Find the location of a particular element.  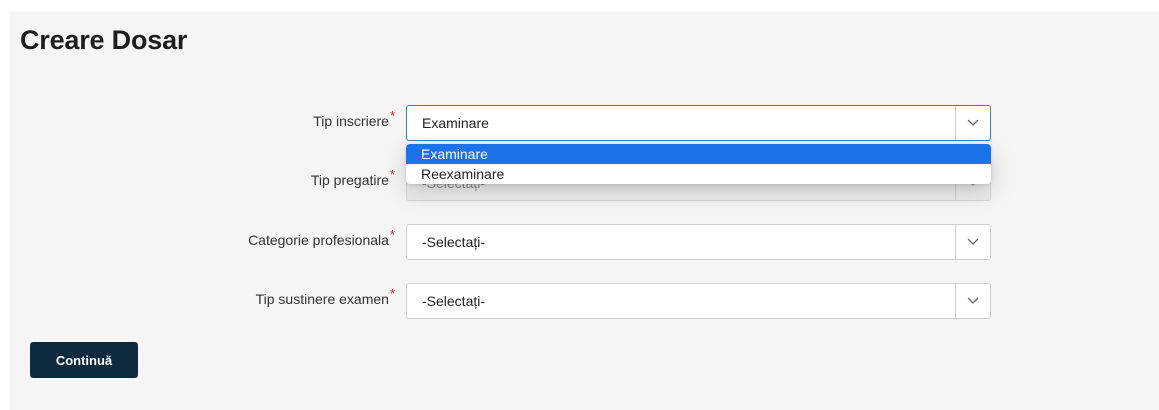

tip-pregatire-label: Tip pregatire* is located at coordinates (352, 177).